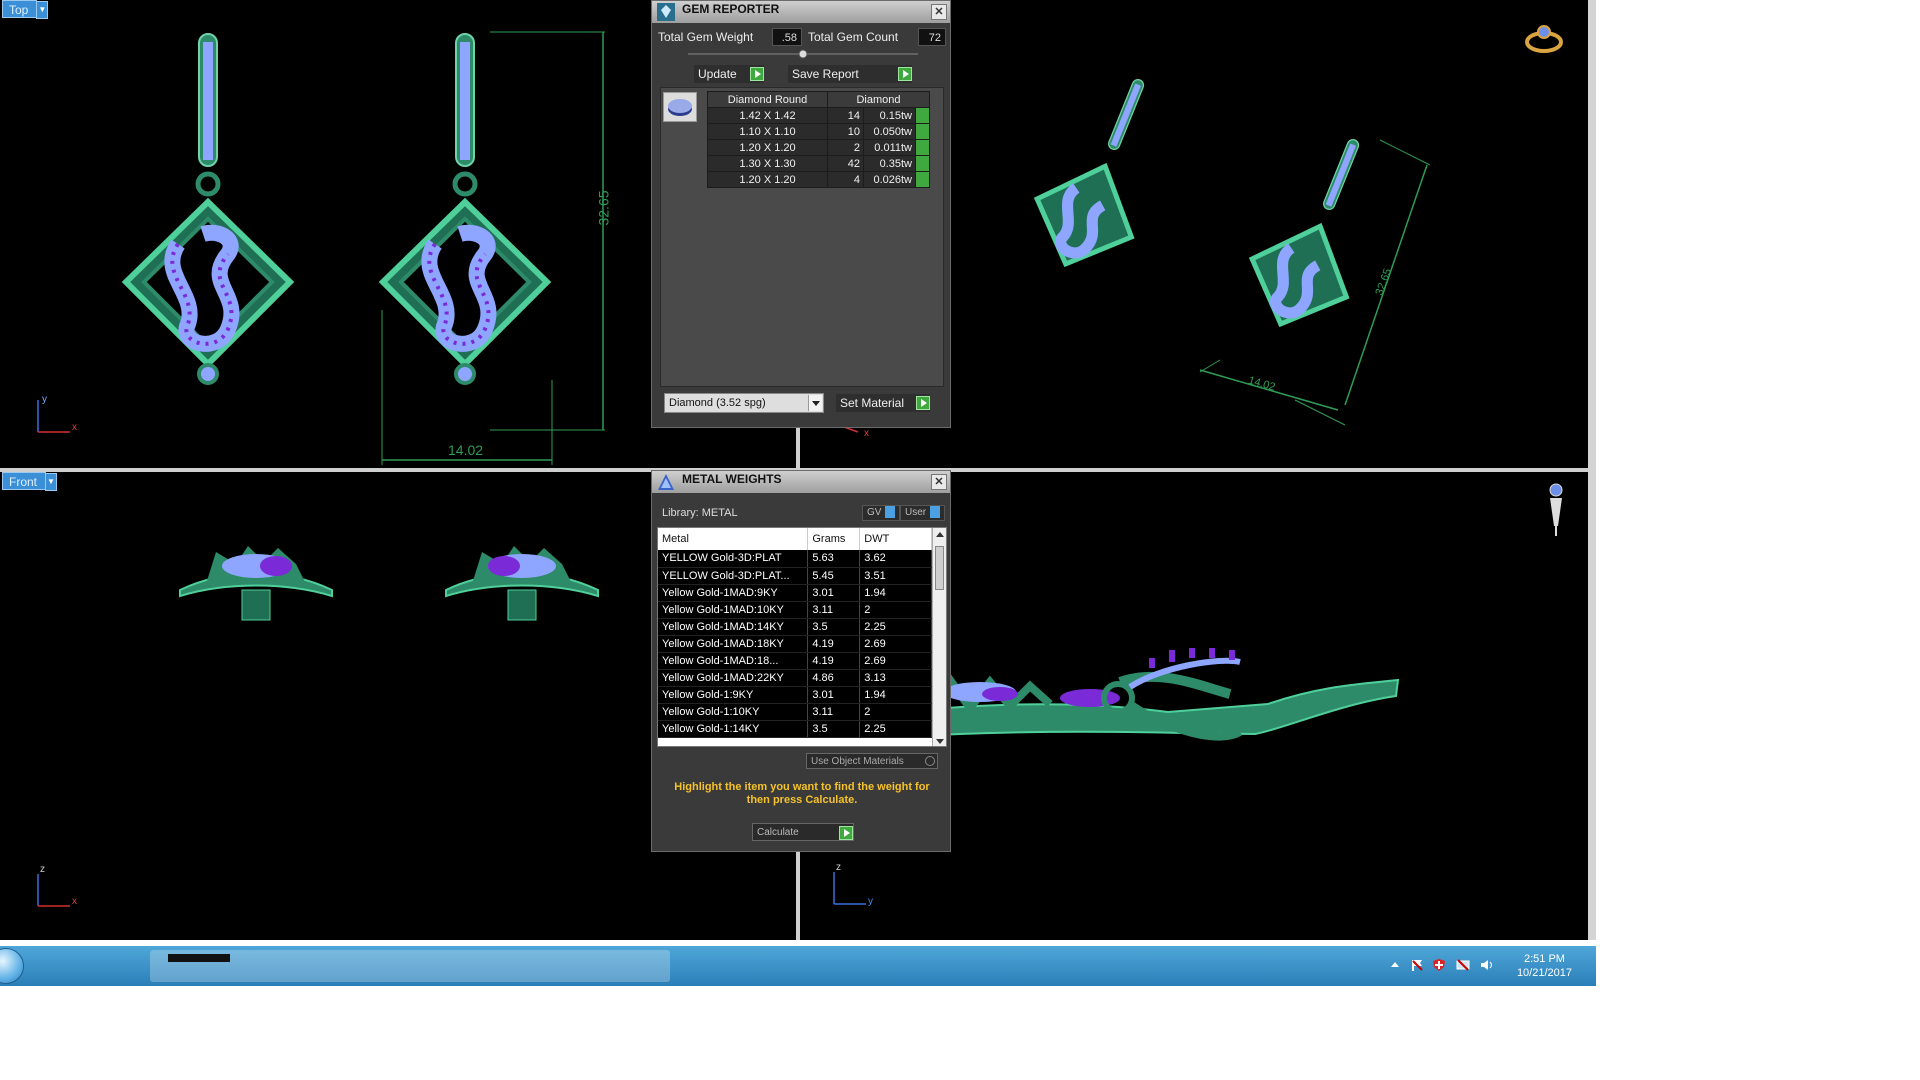 This screenshot has width=1920, height=1080. Describe the element at coordinates (889, 131) in the screenshot. I see `gem-weight: 0.050tw` at that location.